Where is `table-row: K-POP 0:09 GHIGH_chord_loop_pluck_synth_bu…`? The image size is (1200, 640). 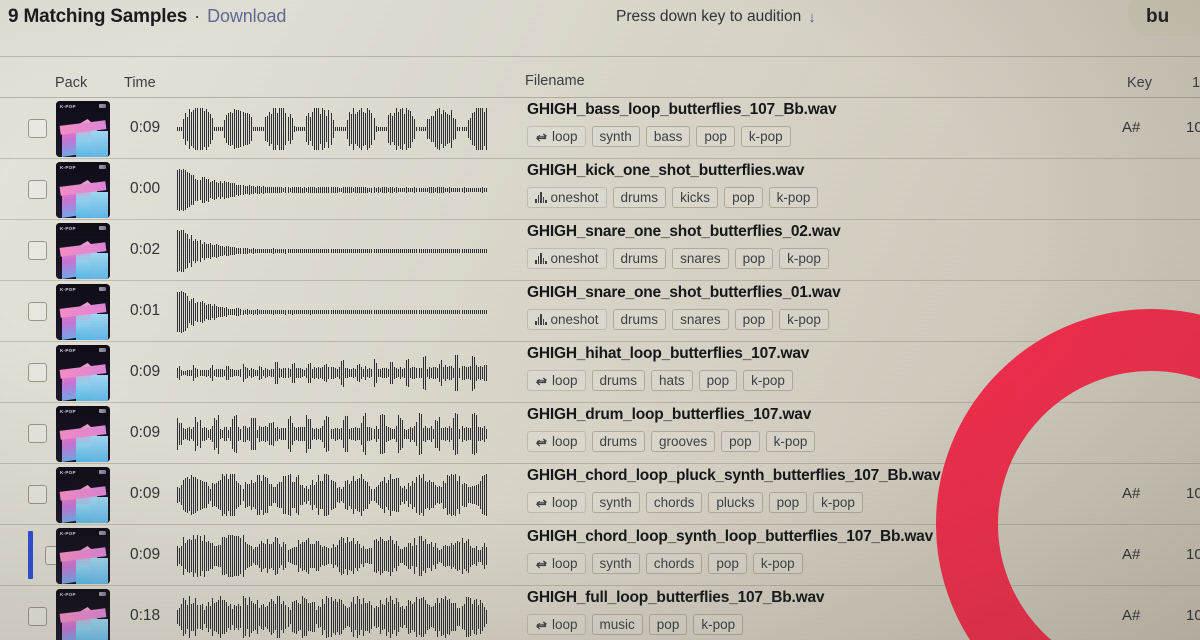 table-row: K-POP 0:09 GHIGH_chord_loop_pluck_synth_bu… is located at coordinates (600, 494).